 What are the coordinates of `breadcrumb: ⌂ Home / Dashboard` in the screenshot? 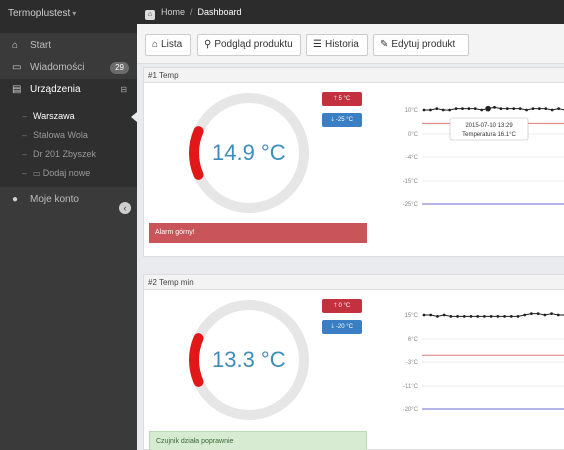 It's located at (350, 12).